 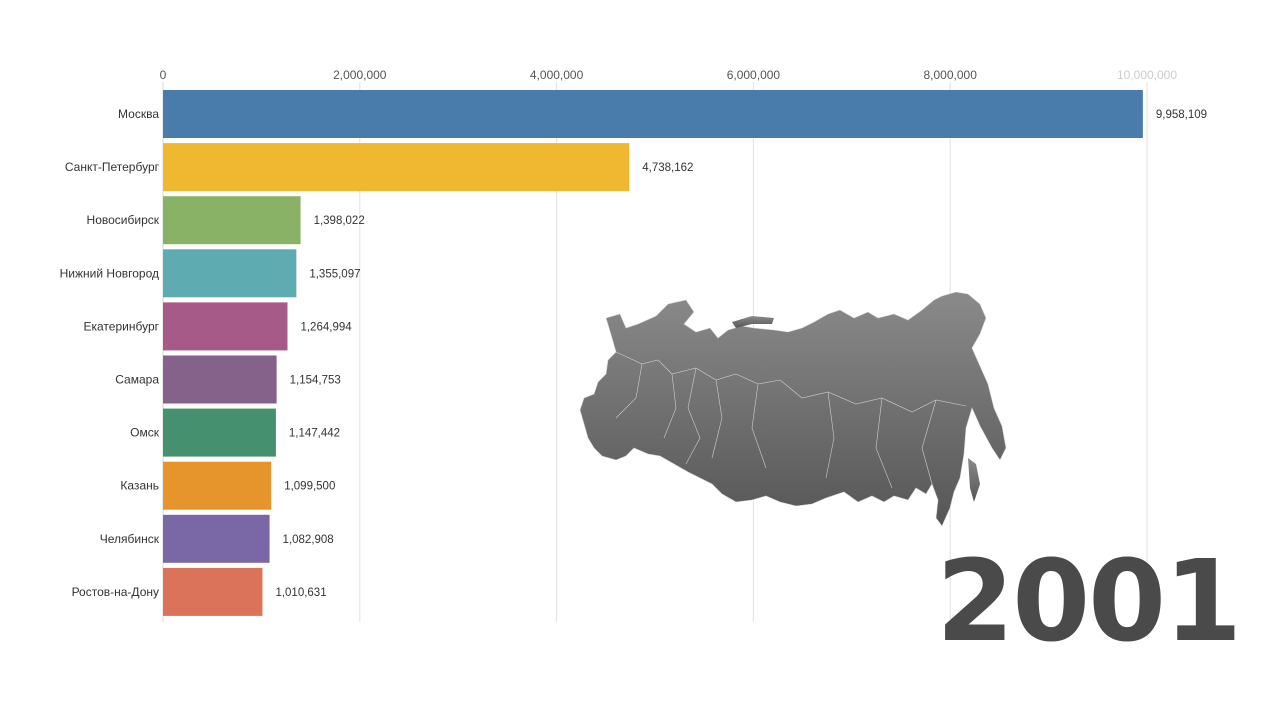 What do you see at coordinates (974, 480) in the screenshot?
I see `sakhalin-island` at bounding box center [974, 480].